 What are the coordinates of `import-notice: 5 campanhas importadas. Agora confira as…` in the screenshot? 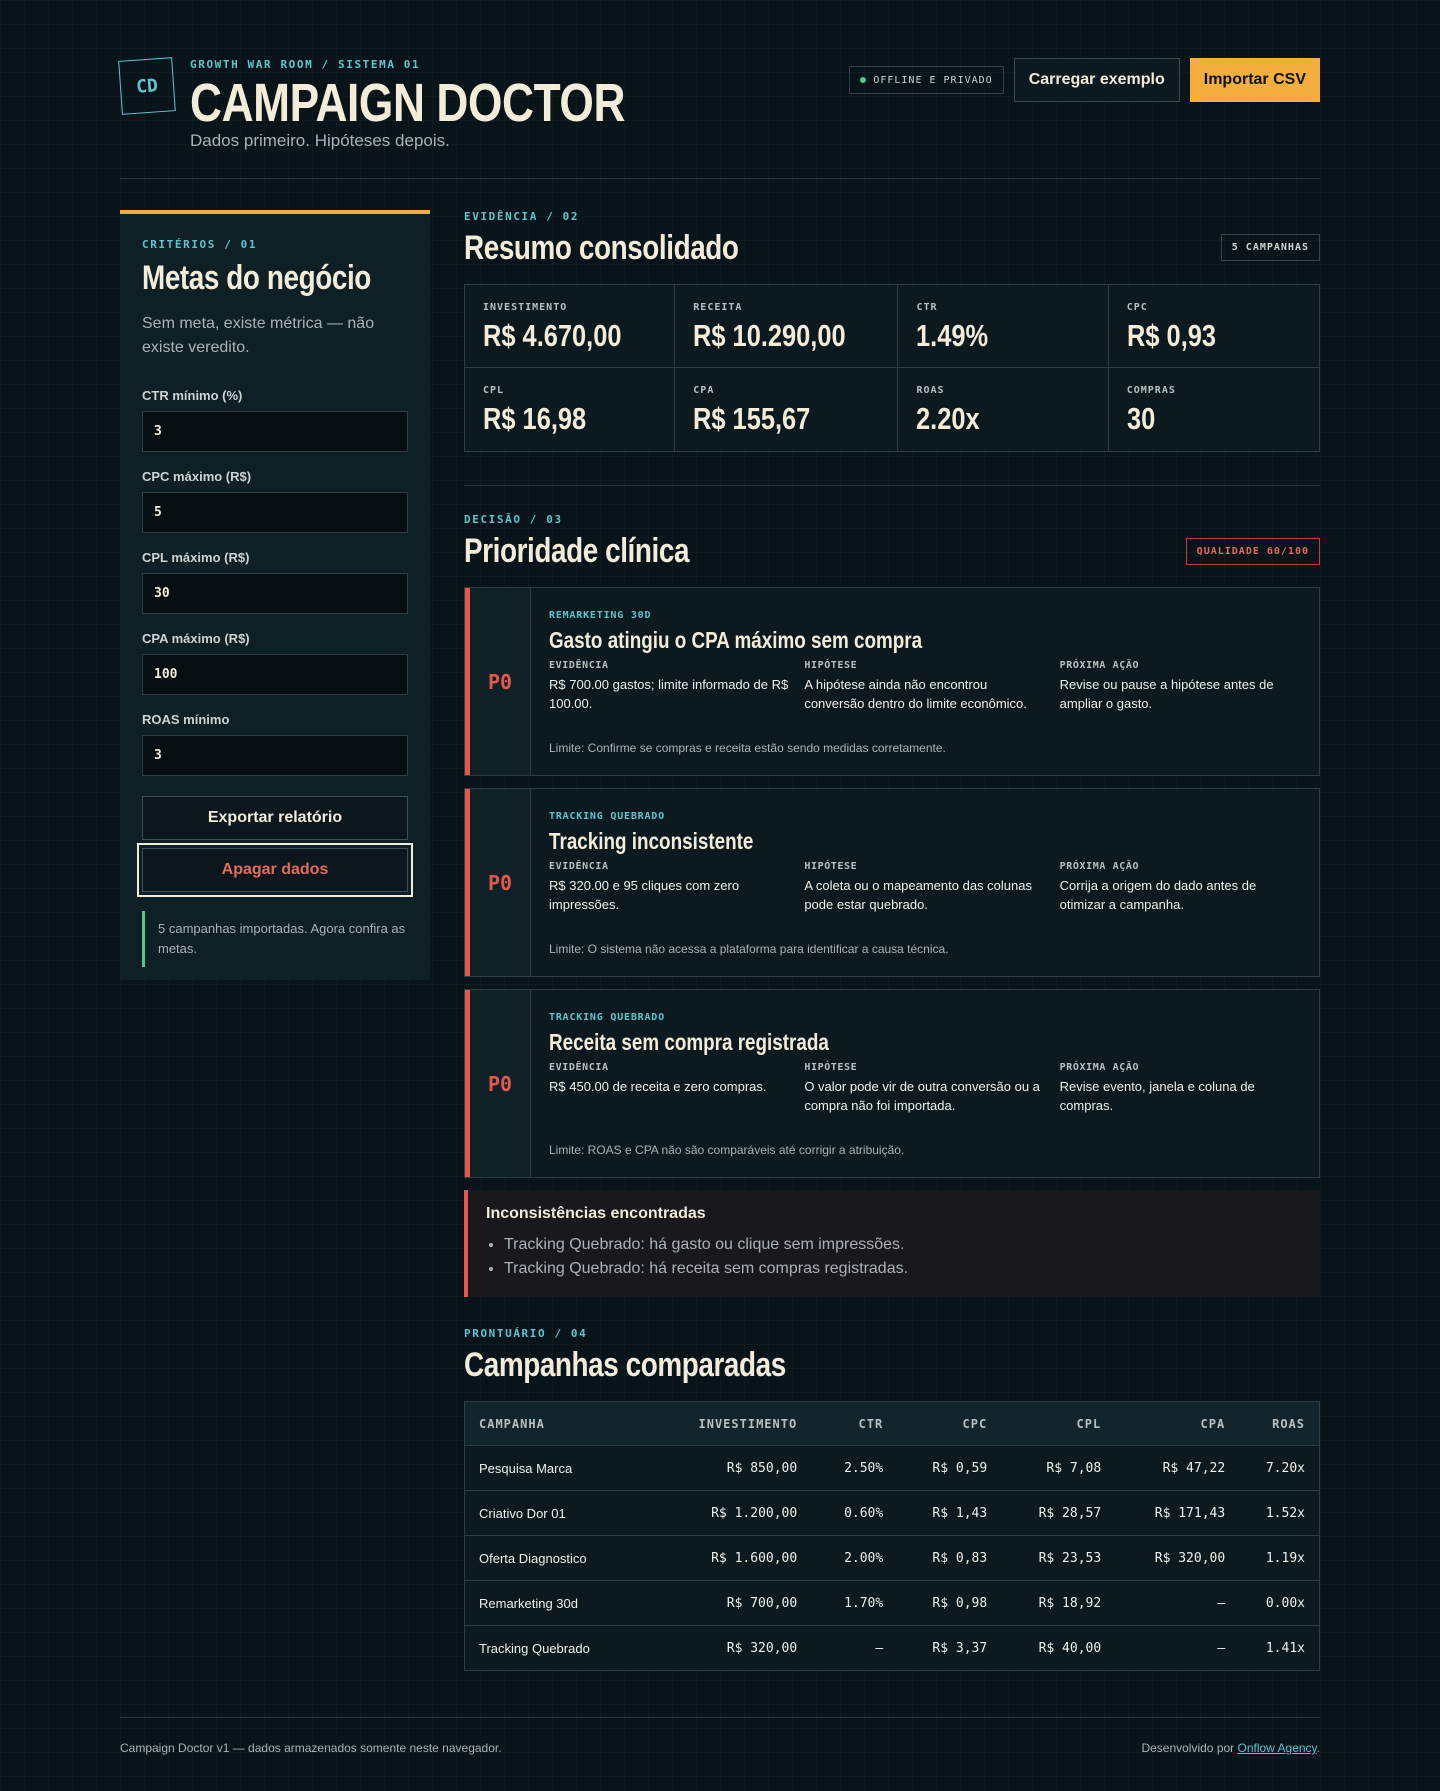 It's located at (275, 939).